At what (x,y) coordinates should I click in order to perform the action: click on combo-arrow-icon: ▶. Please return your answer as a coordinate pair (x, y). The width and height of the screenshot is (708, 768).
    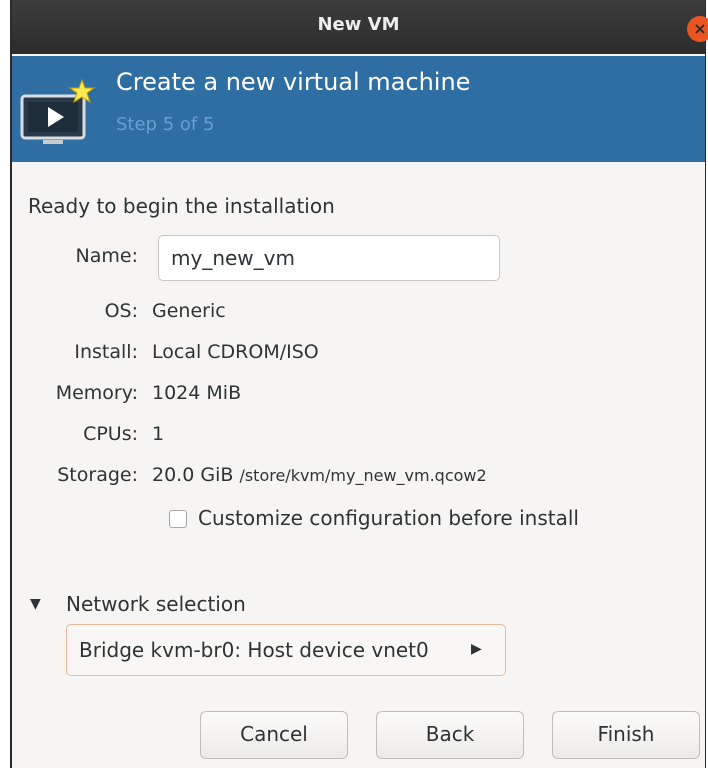
    Looking at the image, I should click on (476, 649).